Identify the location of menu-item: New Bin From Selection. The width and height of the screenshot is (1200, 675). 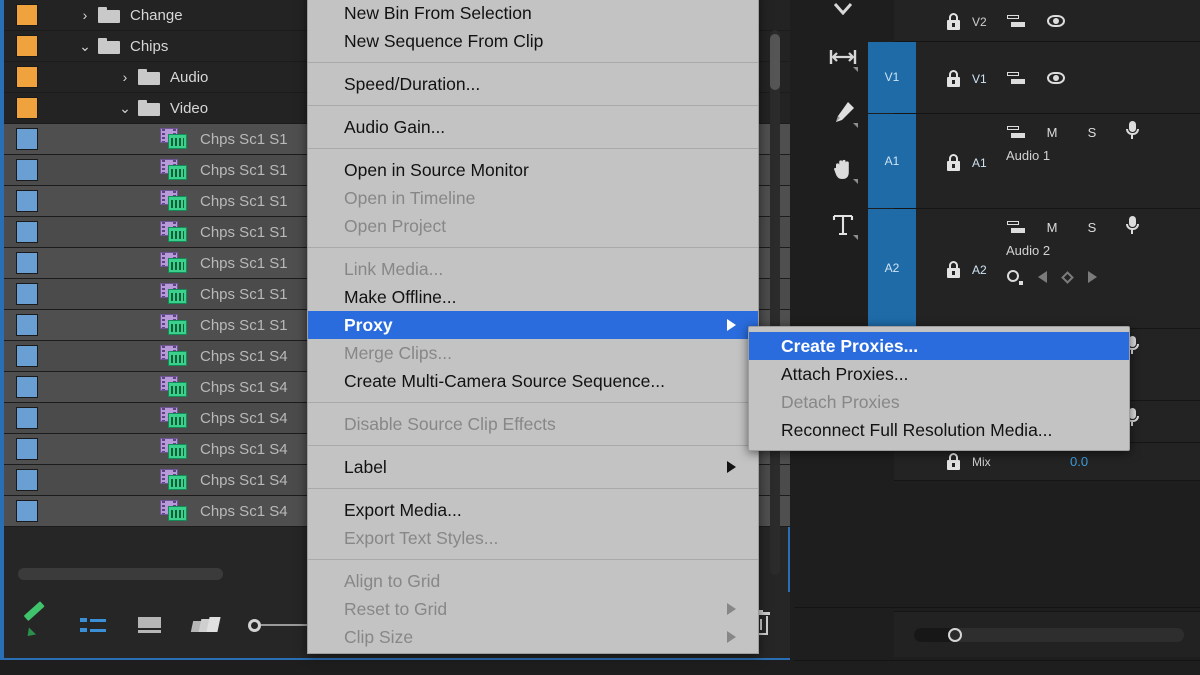
(533, 13).